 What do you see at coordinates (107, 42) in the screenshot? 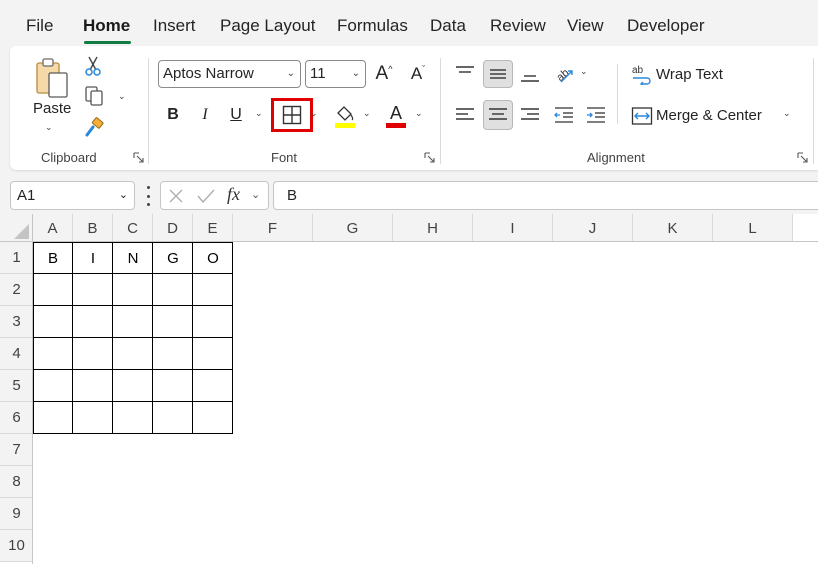
I see `active-tab-indicator` at bounding box center [107, 42].